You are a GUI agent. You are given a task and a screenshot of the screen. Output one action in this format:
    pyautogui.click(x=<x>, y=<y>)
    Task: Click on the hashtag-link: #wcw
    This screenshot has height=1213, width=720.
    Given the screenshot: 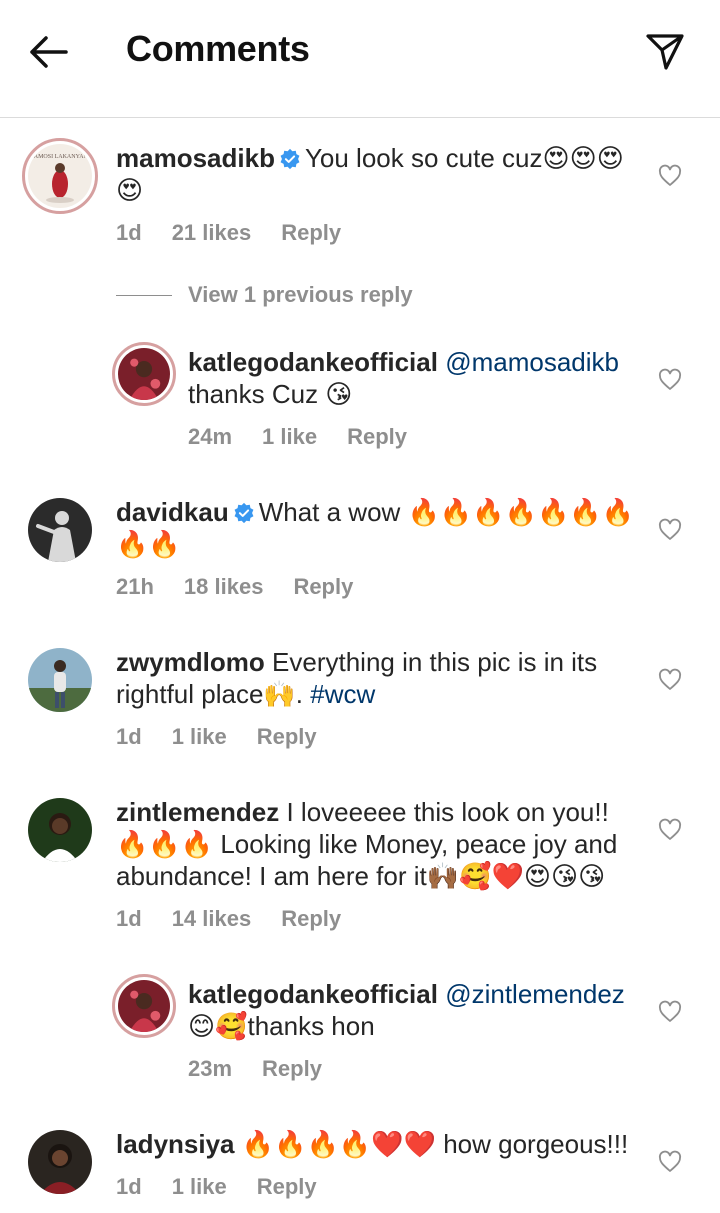 What is the action you would take?
    pyautogui.click(x=342, y=694)
    